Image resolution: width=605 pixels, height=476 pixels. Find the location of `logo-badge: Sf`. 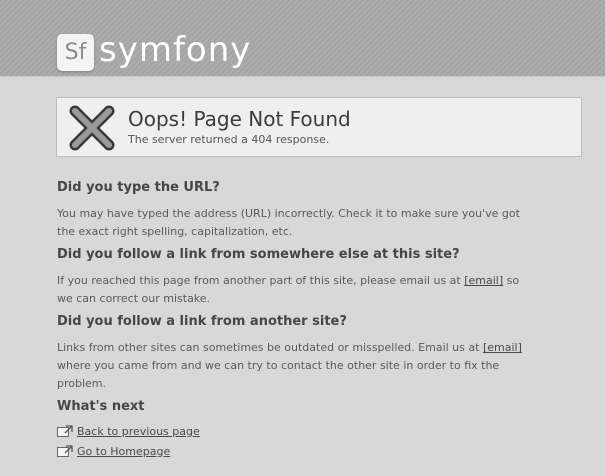

logo-badge: Sf is located at coordinates (75, 52).